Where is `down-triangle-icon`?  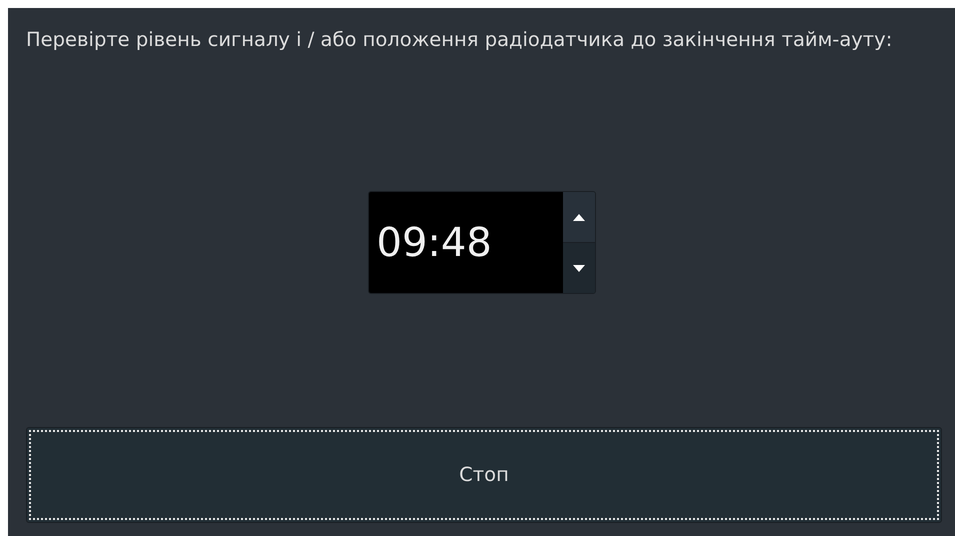
down-triangle-icon is located at coordinates (578, 268).